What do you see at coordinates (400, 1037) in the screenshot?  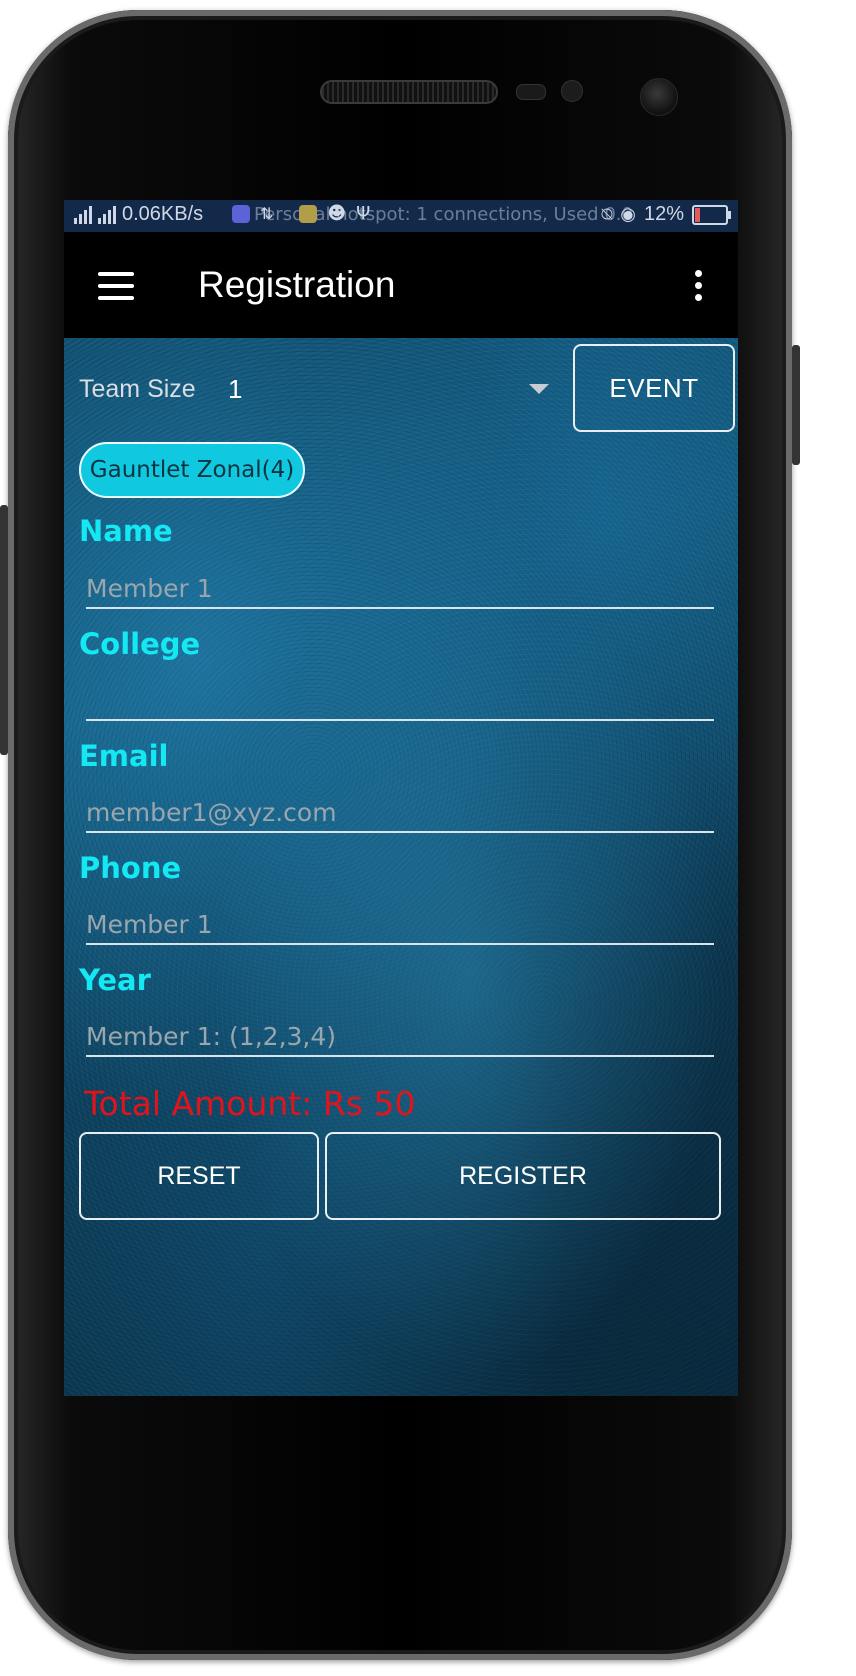 I see `year-field` at bounding box center [400, 1037].